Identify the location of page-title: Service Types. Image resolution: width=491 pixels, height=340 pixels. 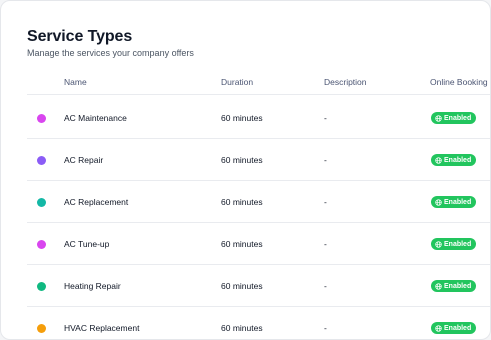
(80, 36).